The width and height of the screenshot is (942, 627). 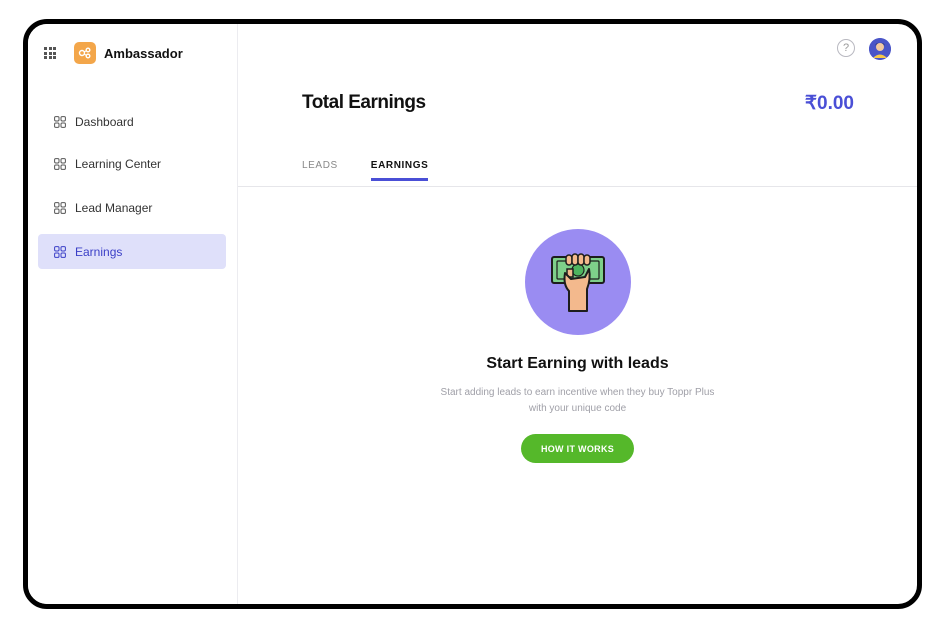 What do you see at coordinates (85, 53) in the screenshot?
I see `ambassador-logo-icon` at bounding box center [85, 53].